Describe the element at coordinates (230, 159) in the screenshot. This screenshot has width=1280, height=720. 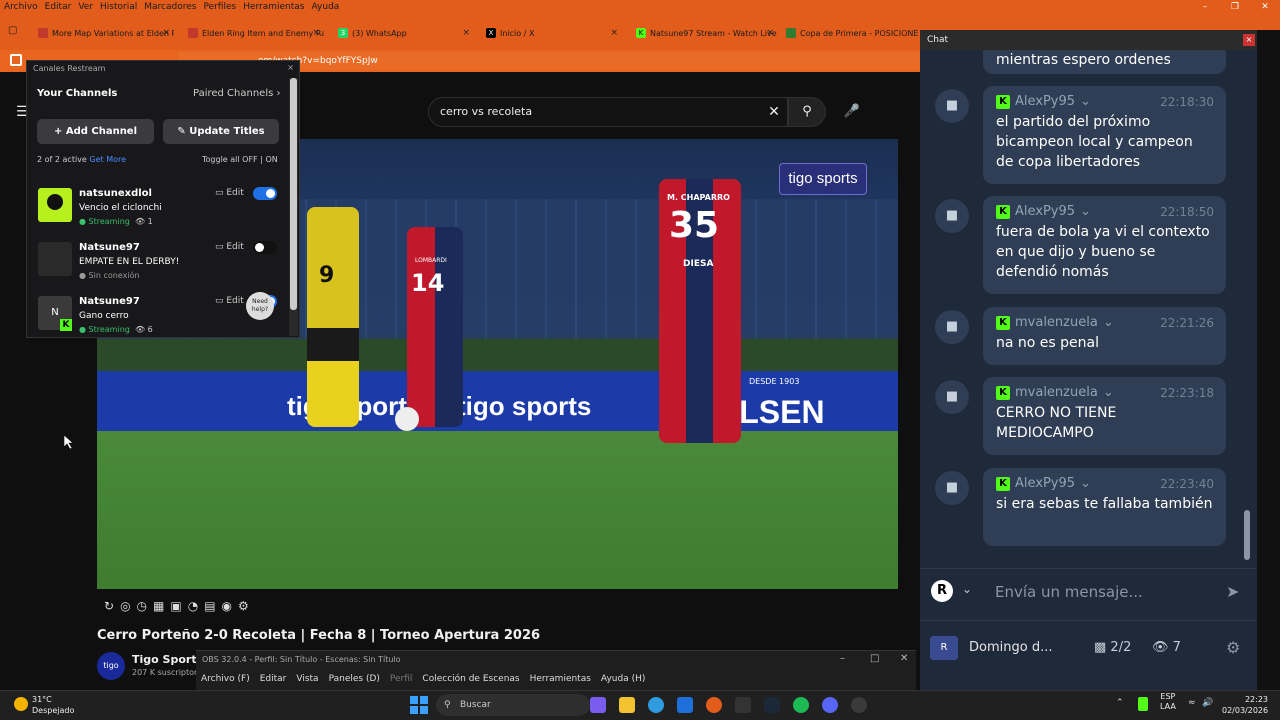
I see `toggle-all-off: Toggle all OFF` at that location.